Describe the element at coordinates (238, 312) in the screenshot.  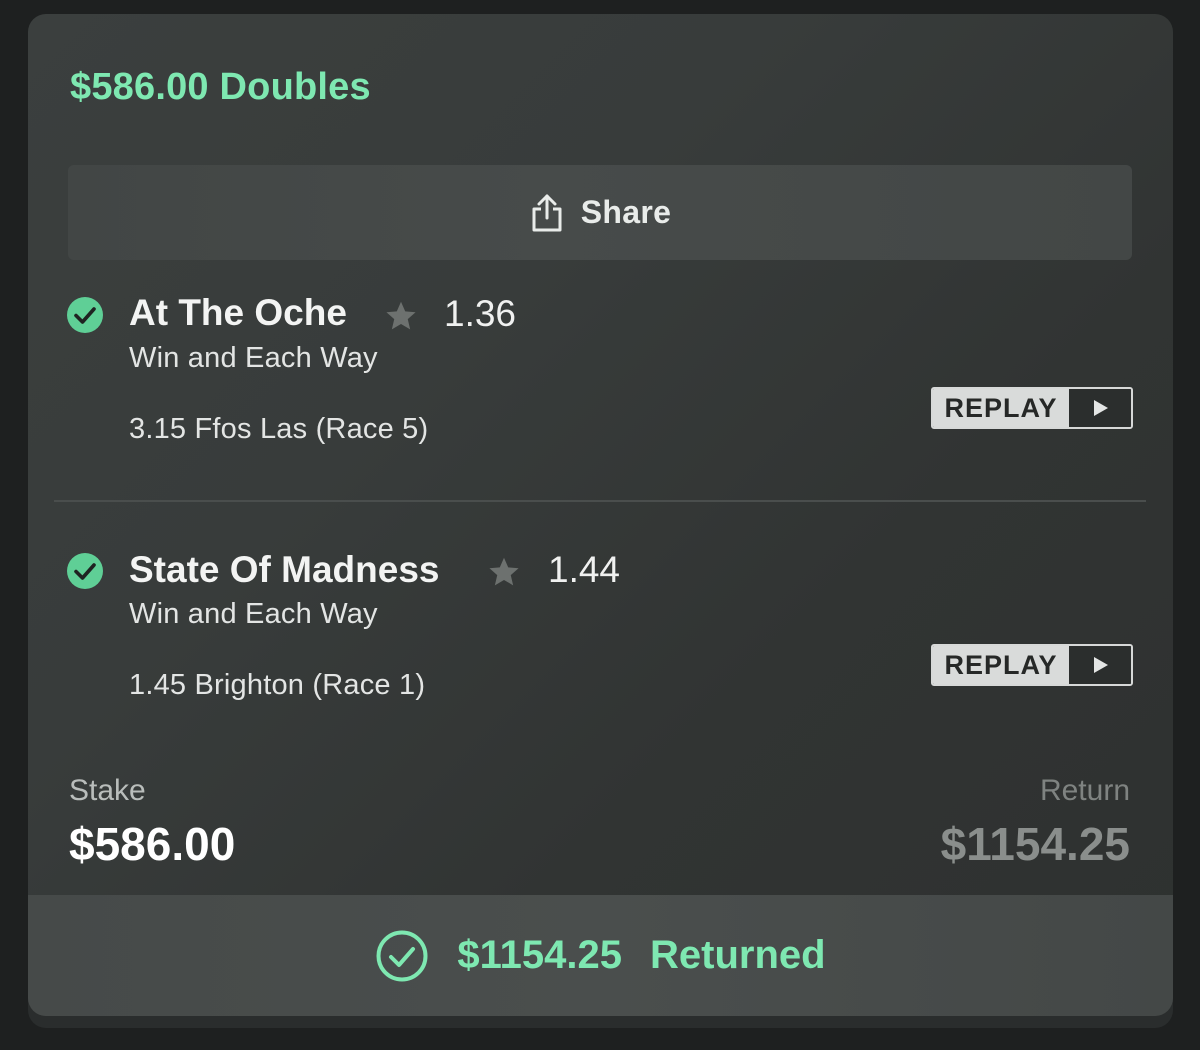
I see `selection-name: At The Oche` at that location.